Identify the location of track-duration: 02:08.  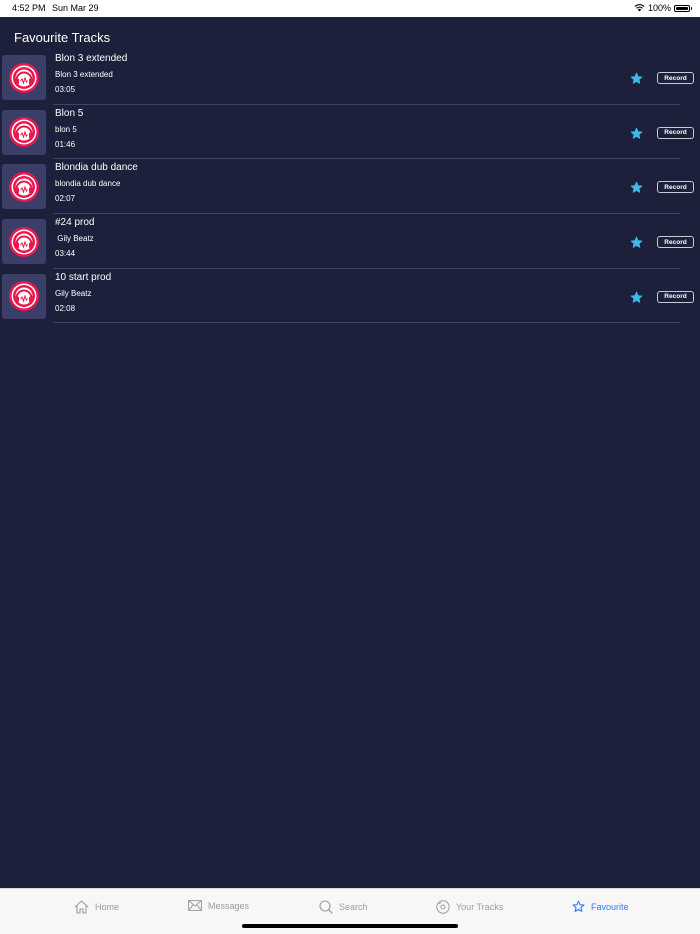
(65, 308).